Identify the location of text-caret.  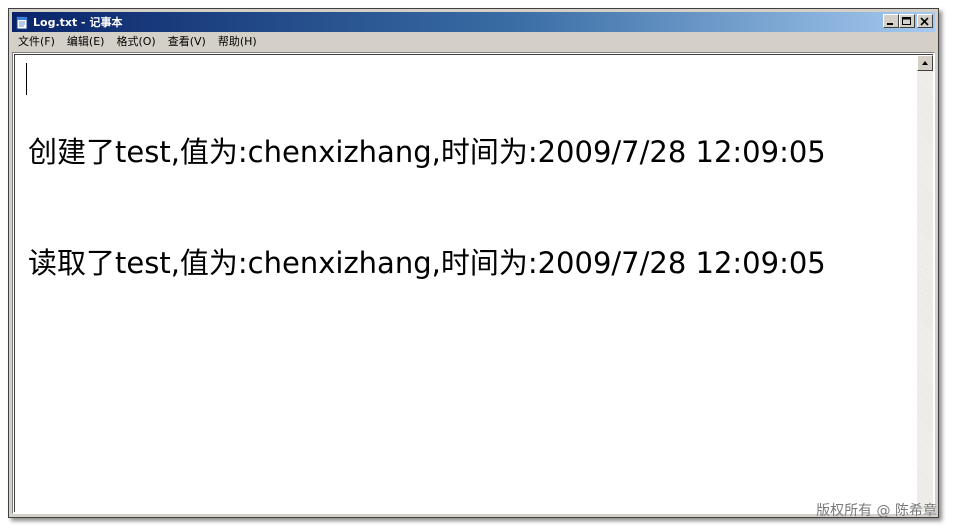
(26, 79).